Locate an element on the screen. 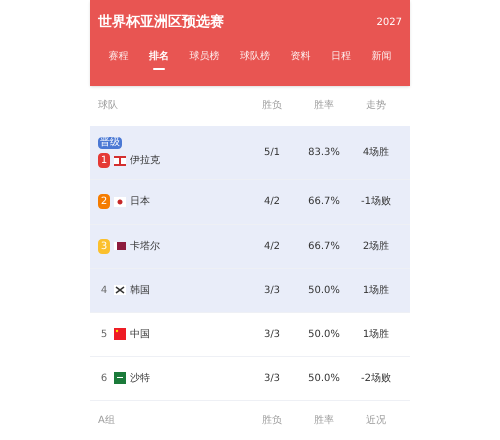  rank-number: 1 is located at coordinates (104, 160).